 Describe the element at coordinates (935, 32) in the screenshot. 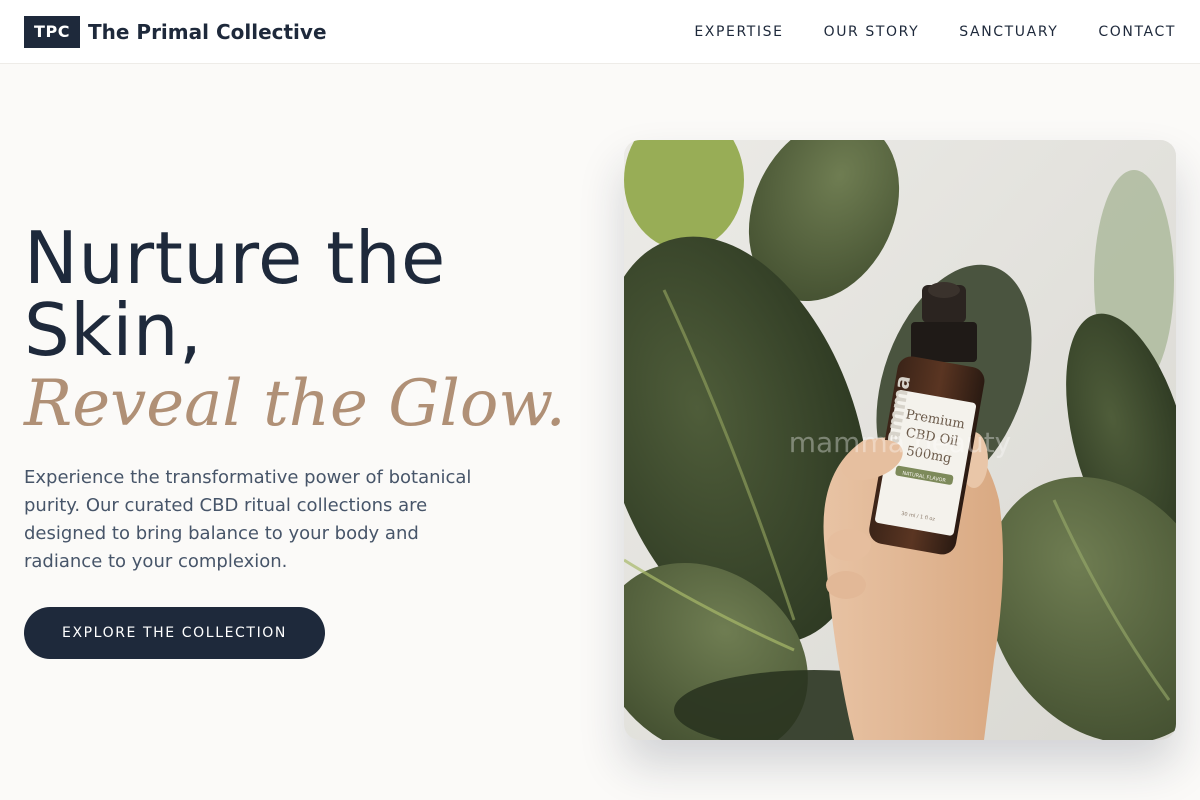

I see `main-nav: EXPERTISE OUR STORY SANCTUARY CONTACT` at that location.